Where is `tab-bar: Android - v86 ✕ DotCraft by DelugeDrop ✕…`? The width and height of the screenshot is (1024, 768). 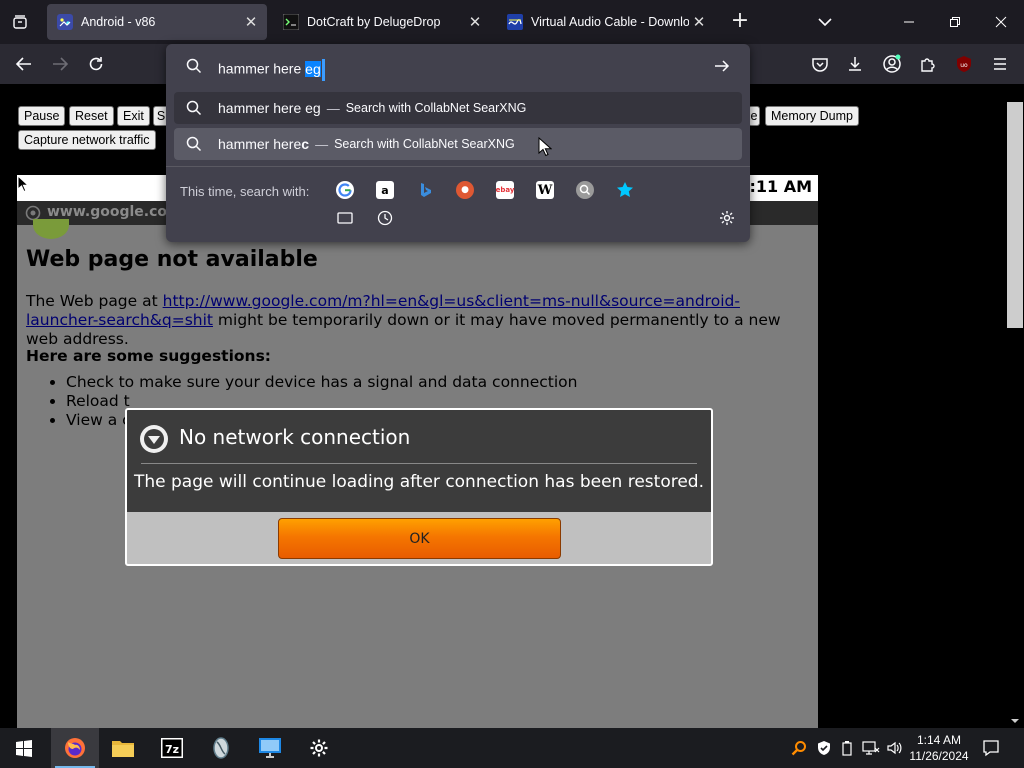
tab-bar: Android - v86 ✕ DotCraft by DelugeDrop ✕… is located at coordinates (512, 22).